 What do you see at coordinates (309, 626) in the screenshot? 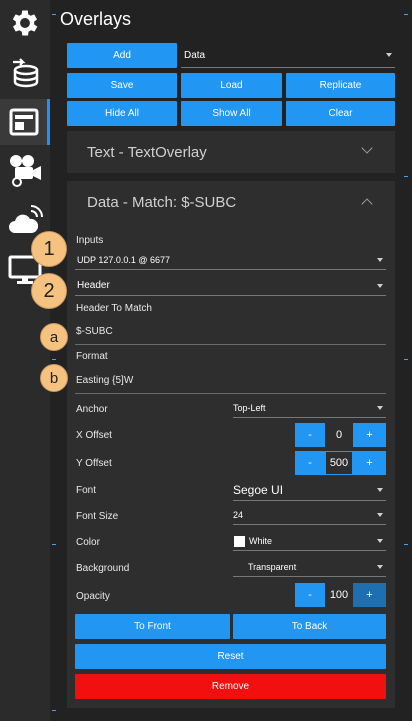
I see `to-back-button: To Back` at bounding box center [309, 626].